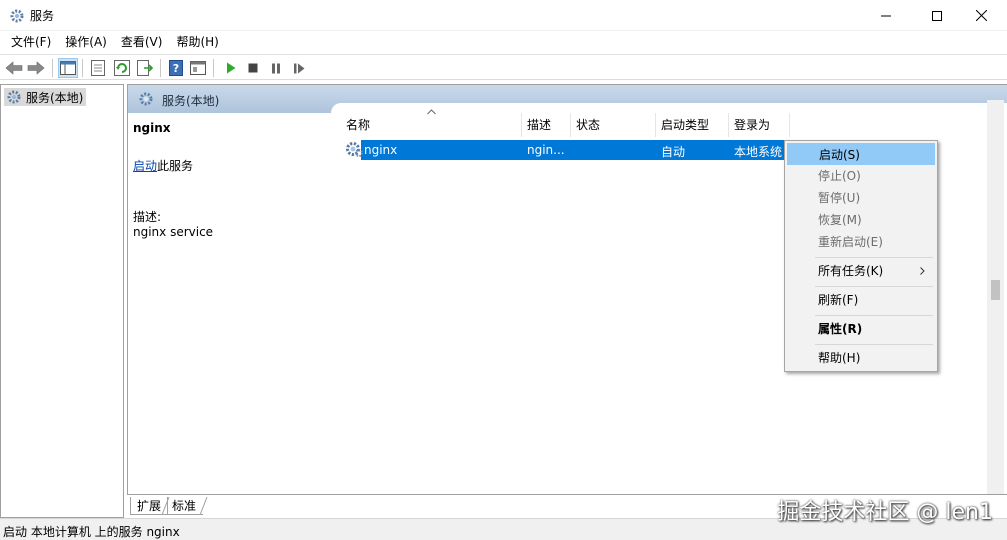  I want to click on view-icon, so click(198, 68).